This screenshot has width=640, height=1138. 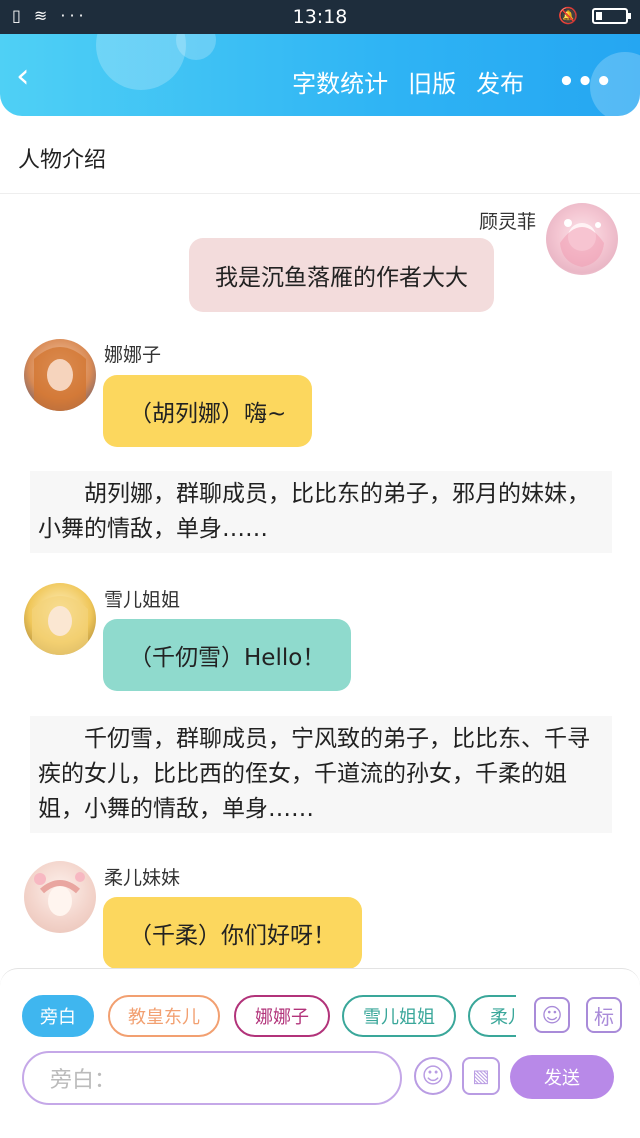 What do you see at coordinates (500, 81) in the screenshot?
I see `publish-button: 发布` at bounding box center [500, 81].